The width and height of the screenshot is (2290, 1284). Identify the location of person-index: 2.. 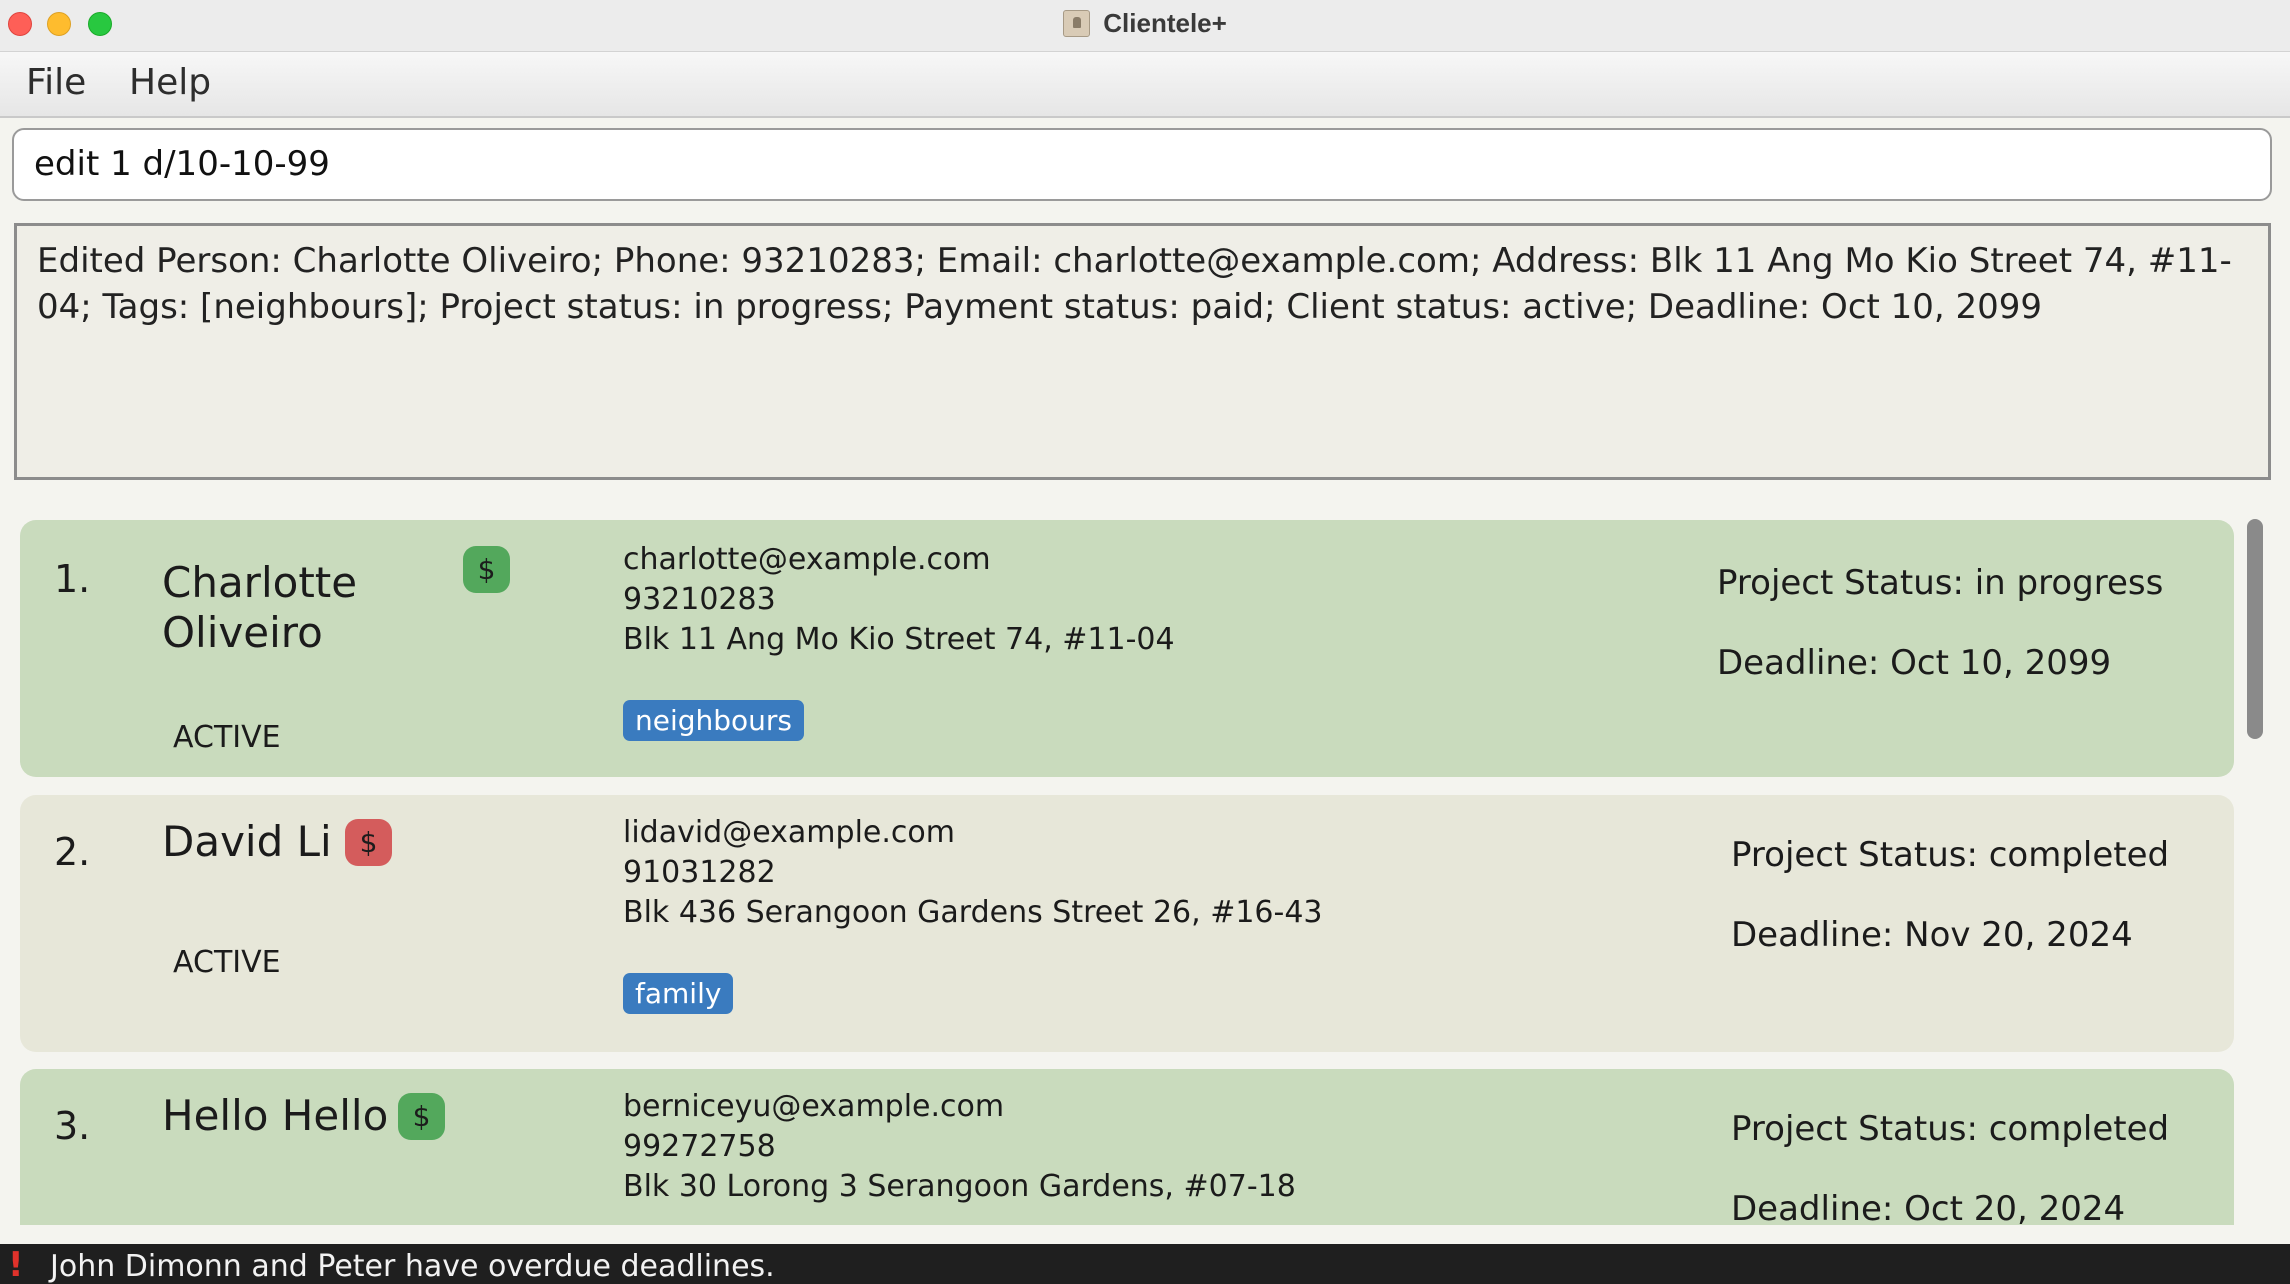
(72, 852).